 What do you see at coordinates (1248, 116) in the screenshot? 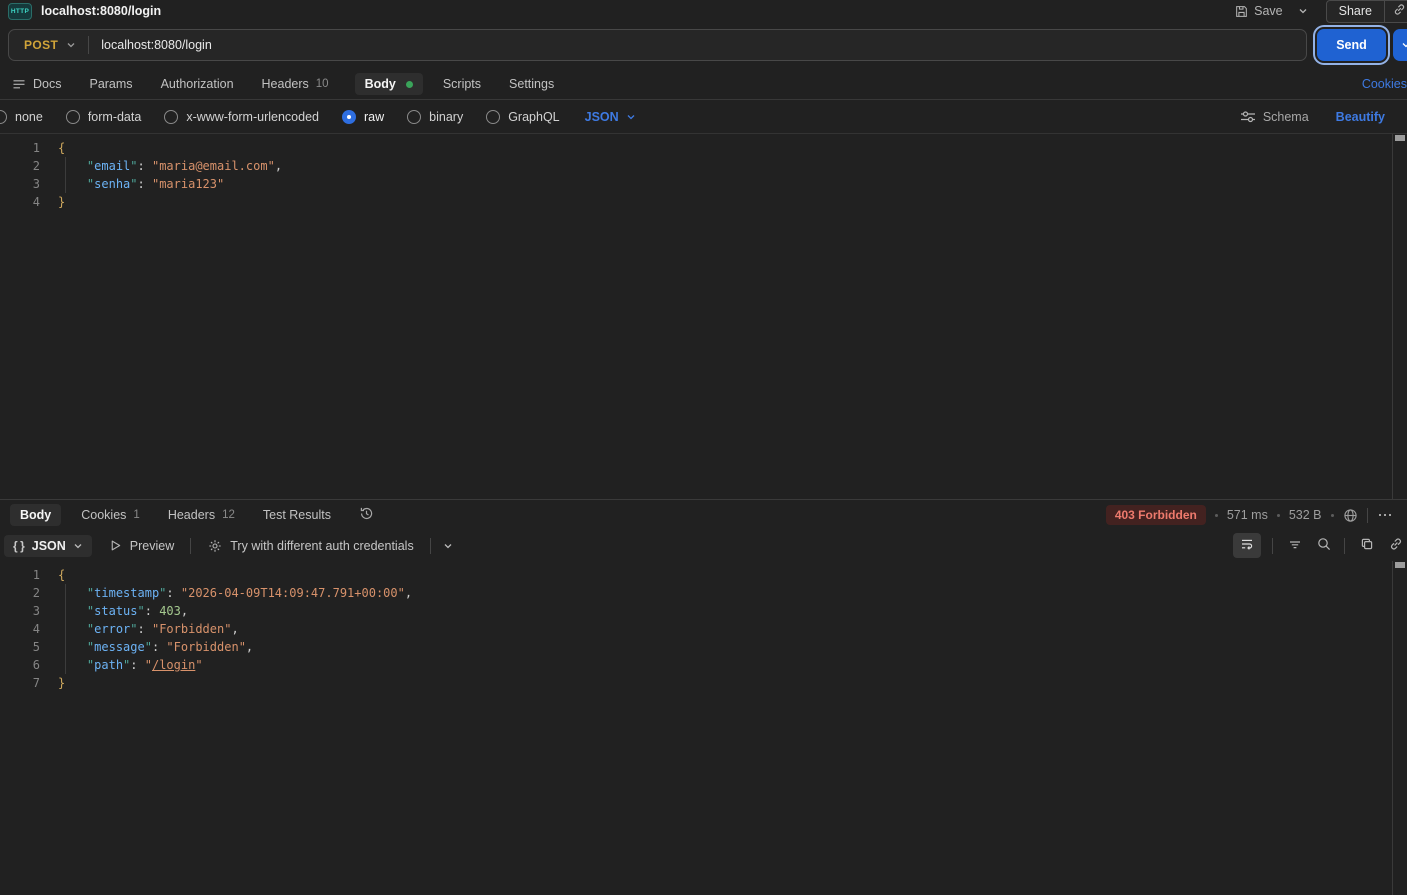
I see `sliders-icon` at bounding box center [1248, 116].